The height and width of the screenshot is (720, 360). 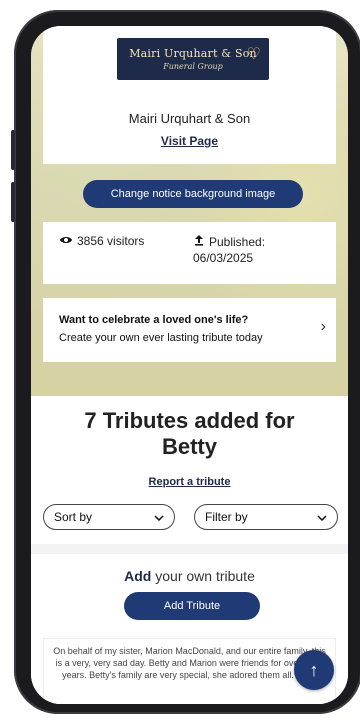 I want to click on funeral-director-logo: Mairi Urquhart & Son Funeral Group ♡, so click(x=193, y=59).